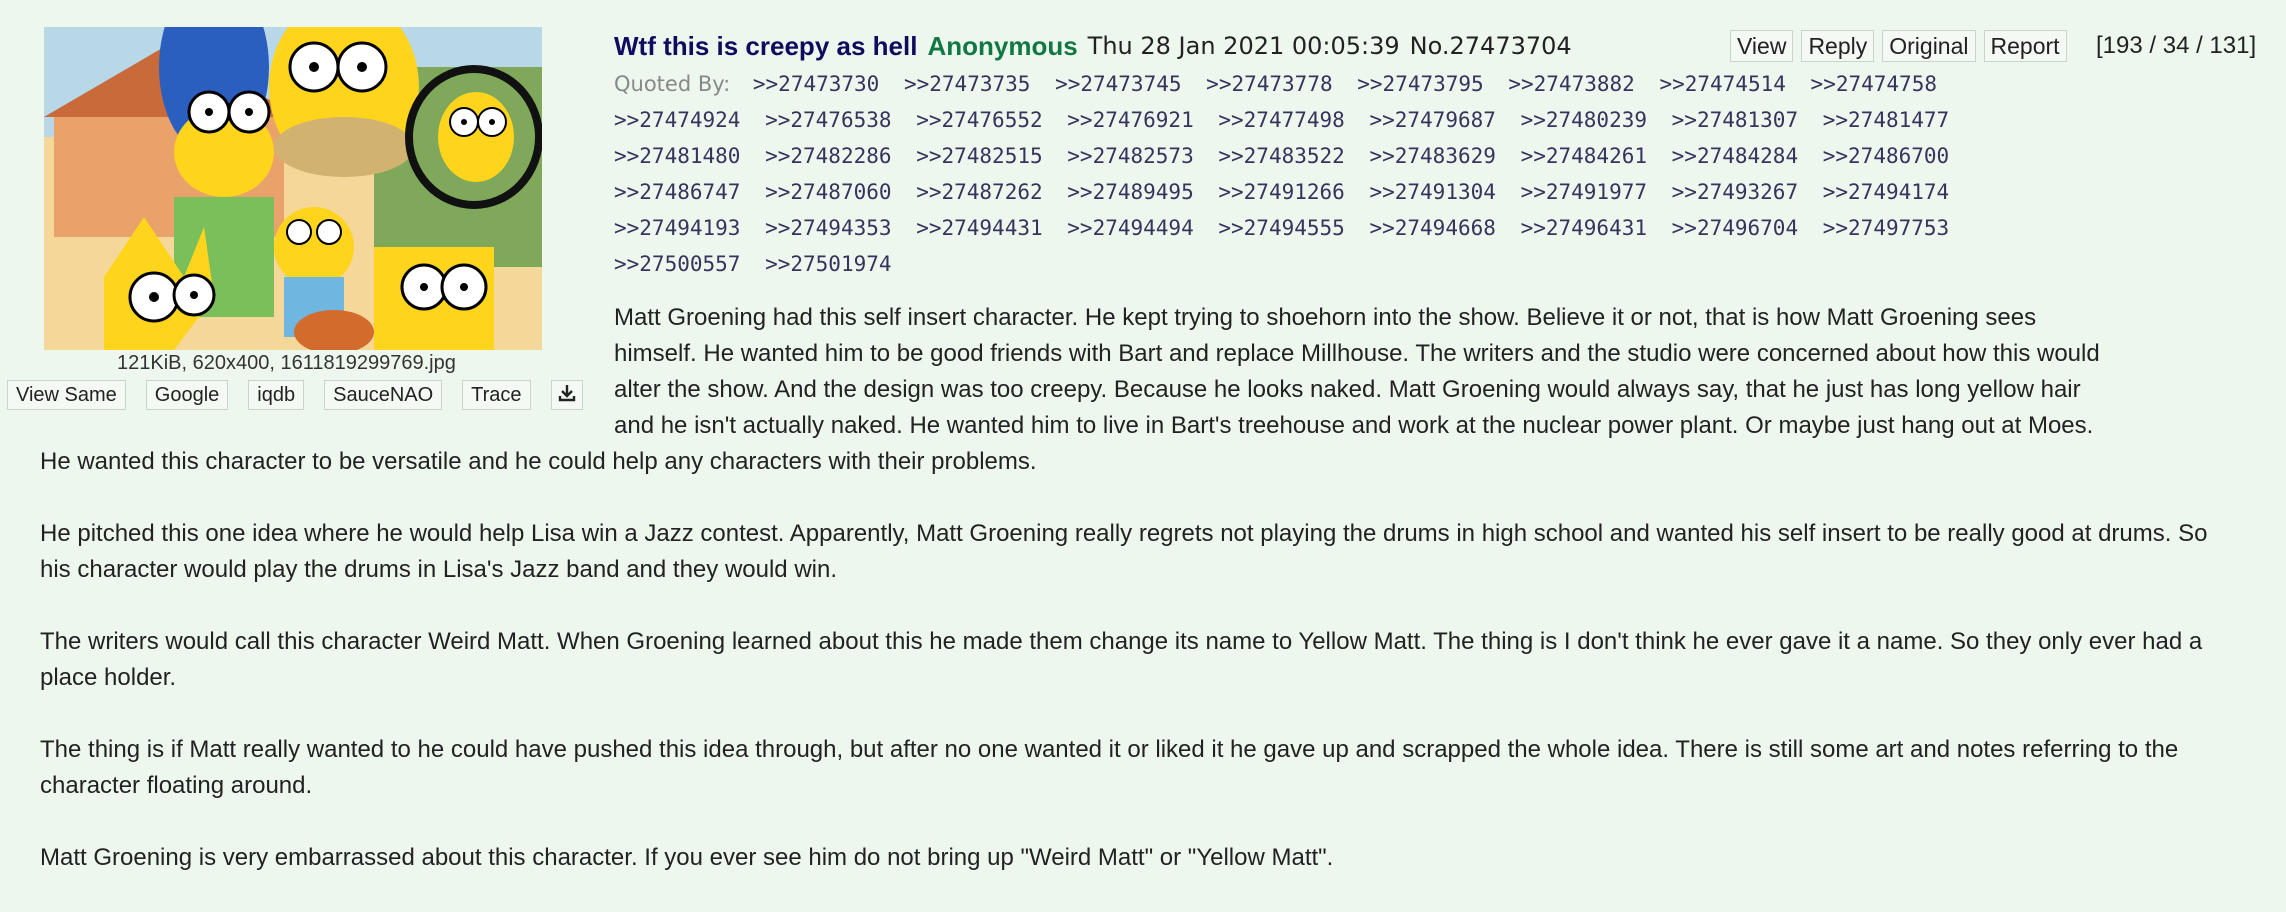  I want to click on quote-link: >>27483629, so click(1432, 156).